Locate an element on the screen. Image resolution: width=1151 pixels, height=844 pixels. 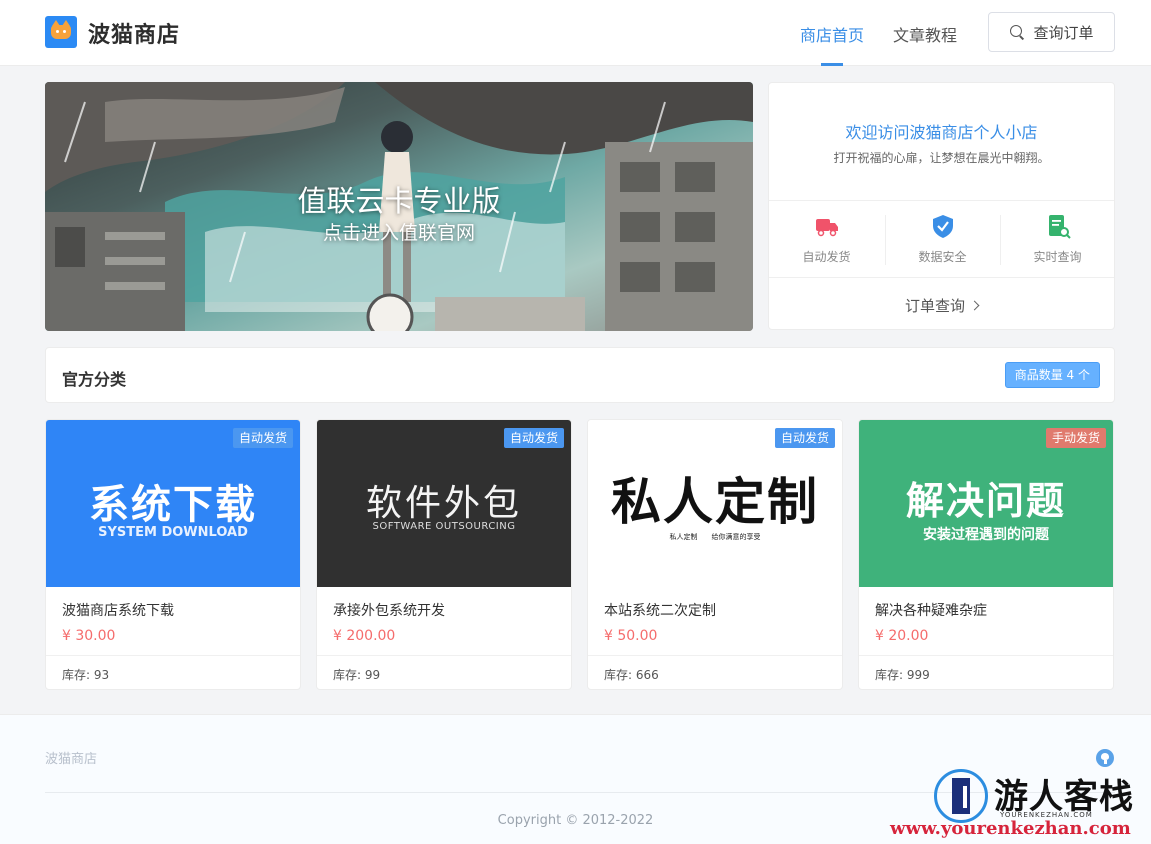
search-icon is located at coordinates (1017, 32).